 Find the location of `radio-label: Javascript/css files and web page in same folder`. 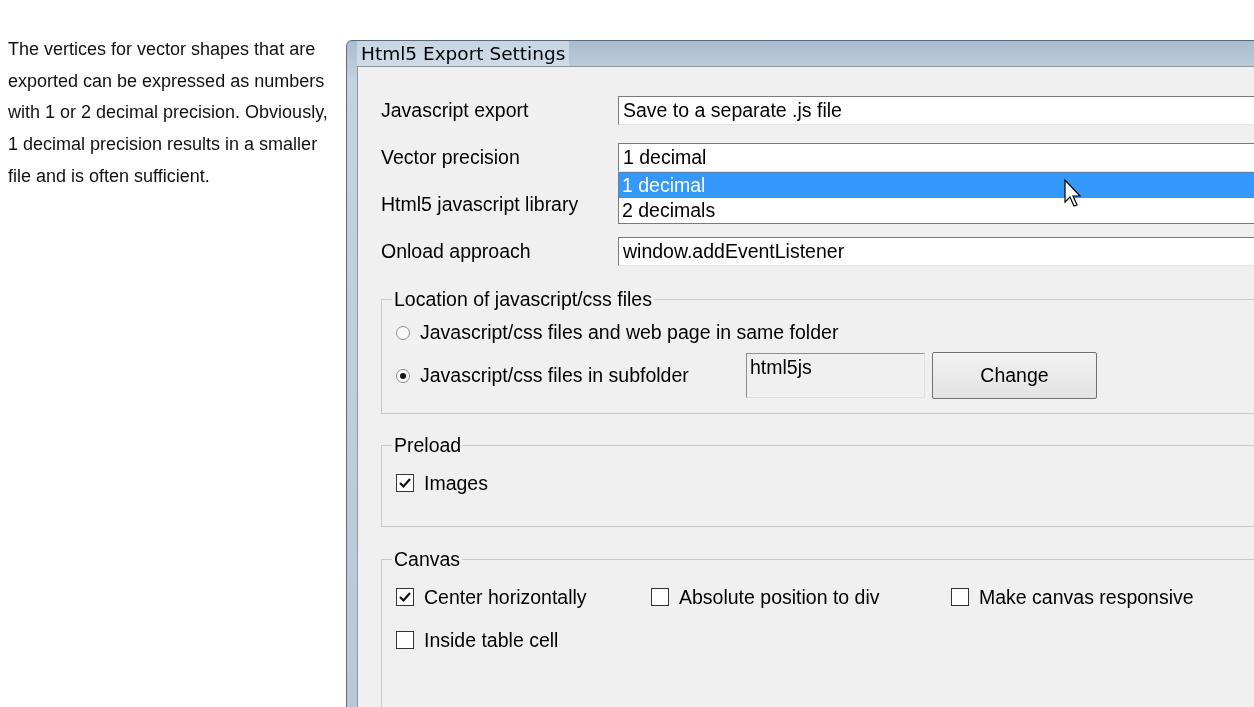

radio-label: Javascript/css files and web page in same folder is located at coordinates (629, 332).